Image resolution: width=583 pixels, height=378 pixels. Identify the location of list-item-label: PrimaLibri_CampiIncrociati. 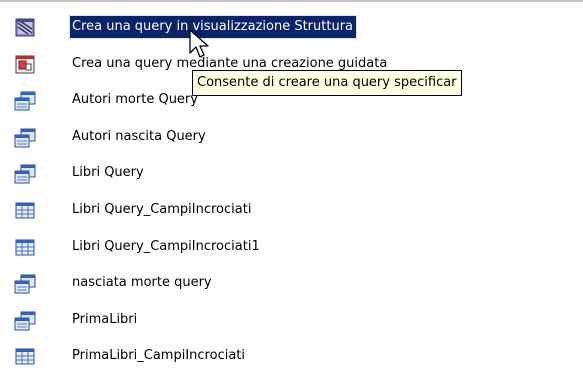
(158, 356).